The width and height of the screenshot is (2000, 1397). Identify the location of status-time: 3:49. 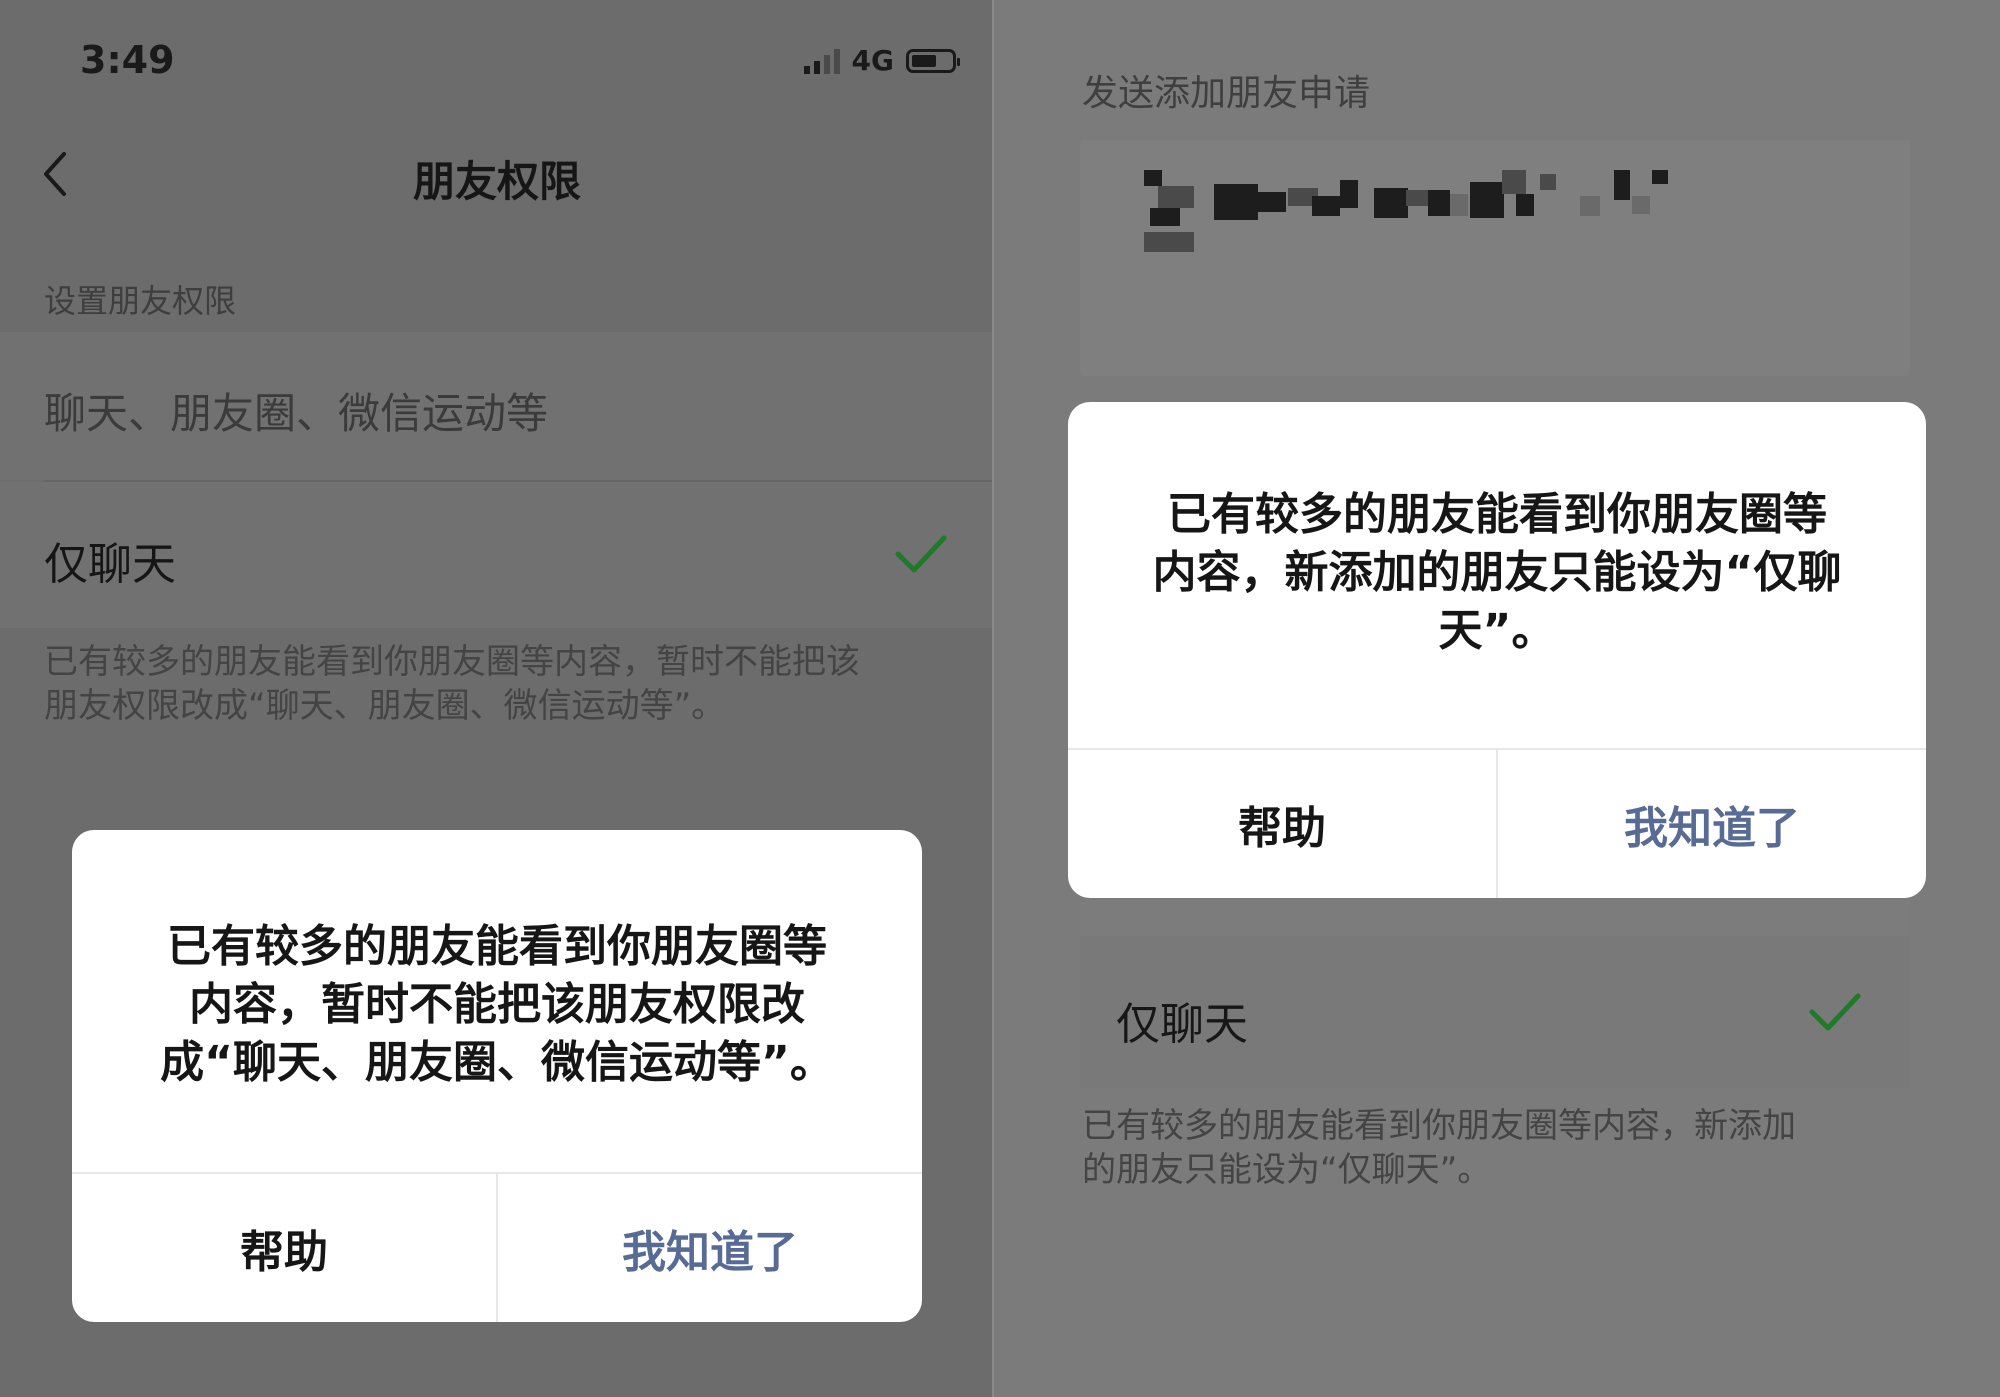
(127, 60).